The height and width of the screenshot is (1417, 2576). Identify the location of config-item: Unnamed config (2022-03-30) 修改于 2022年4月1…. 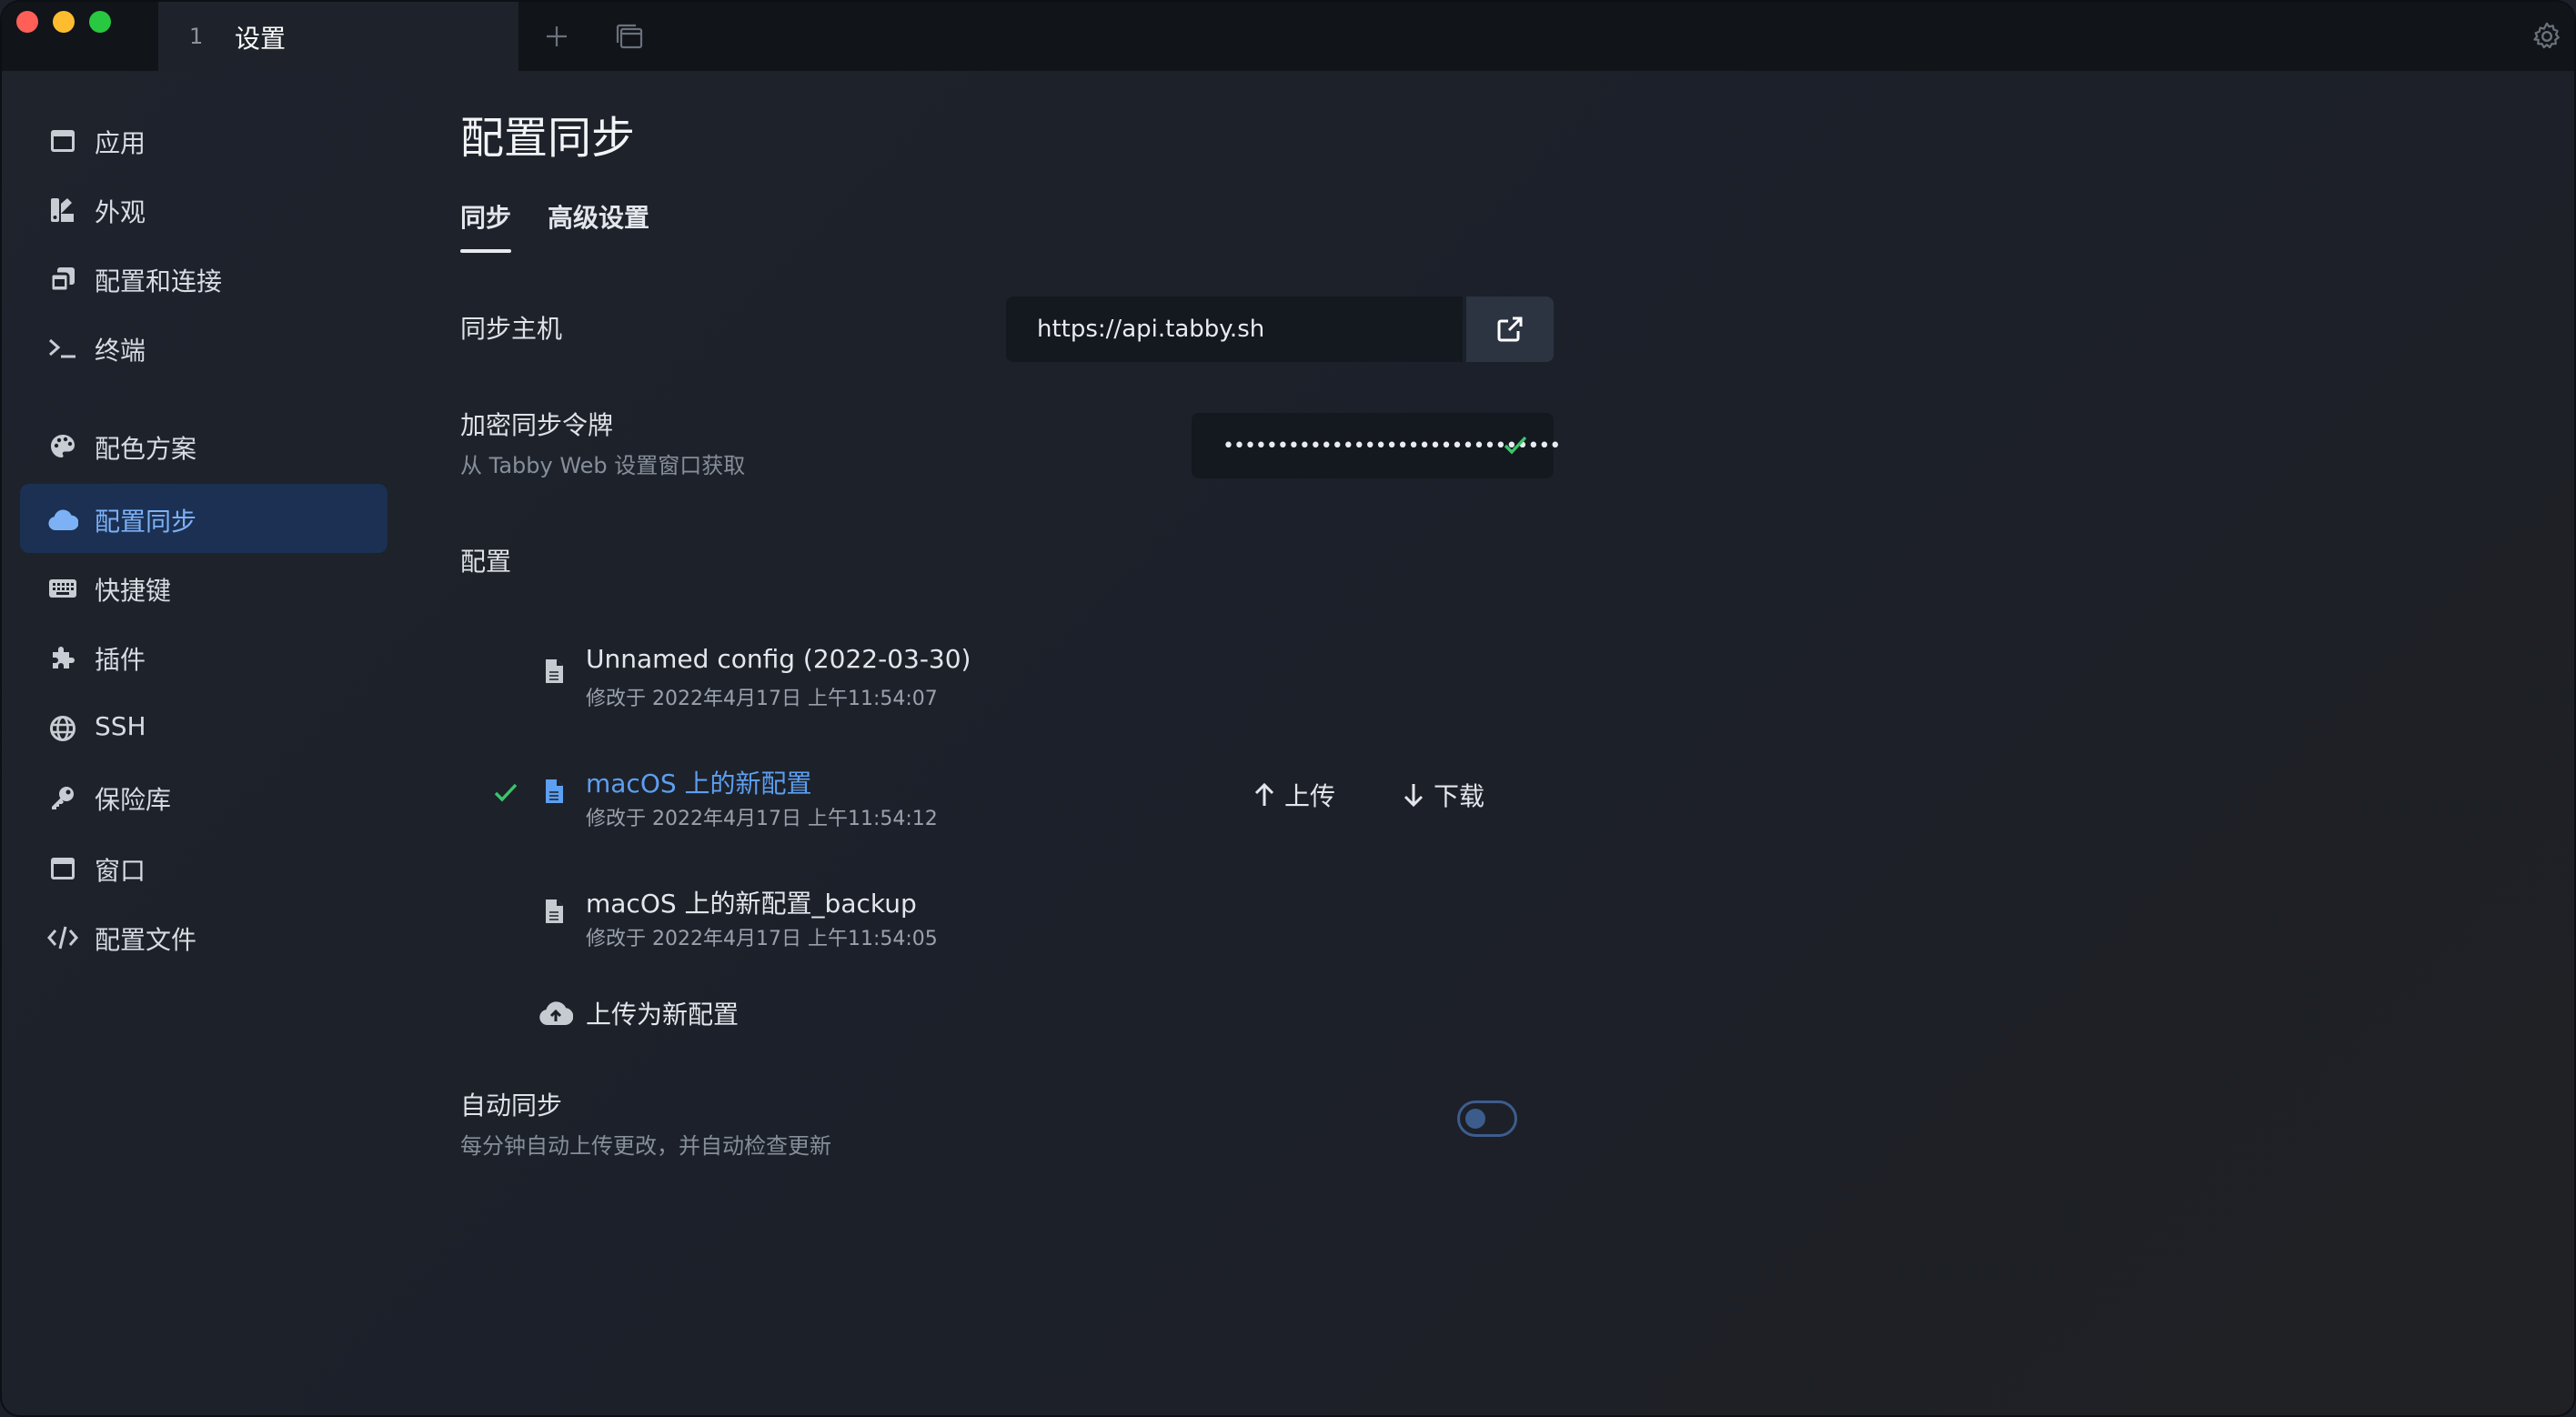
(1006, 680).